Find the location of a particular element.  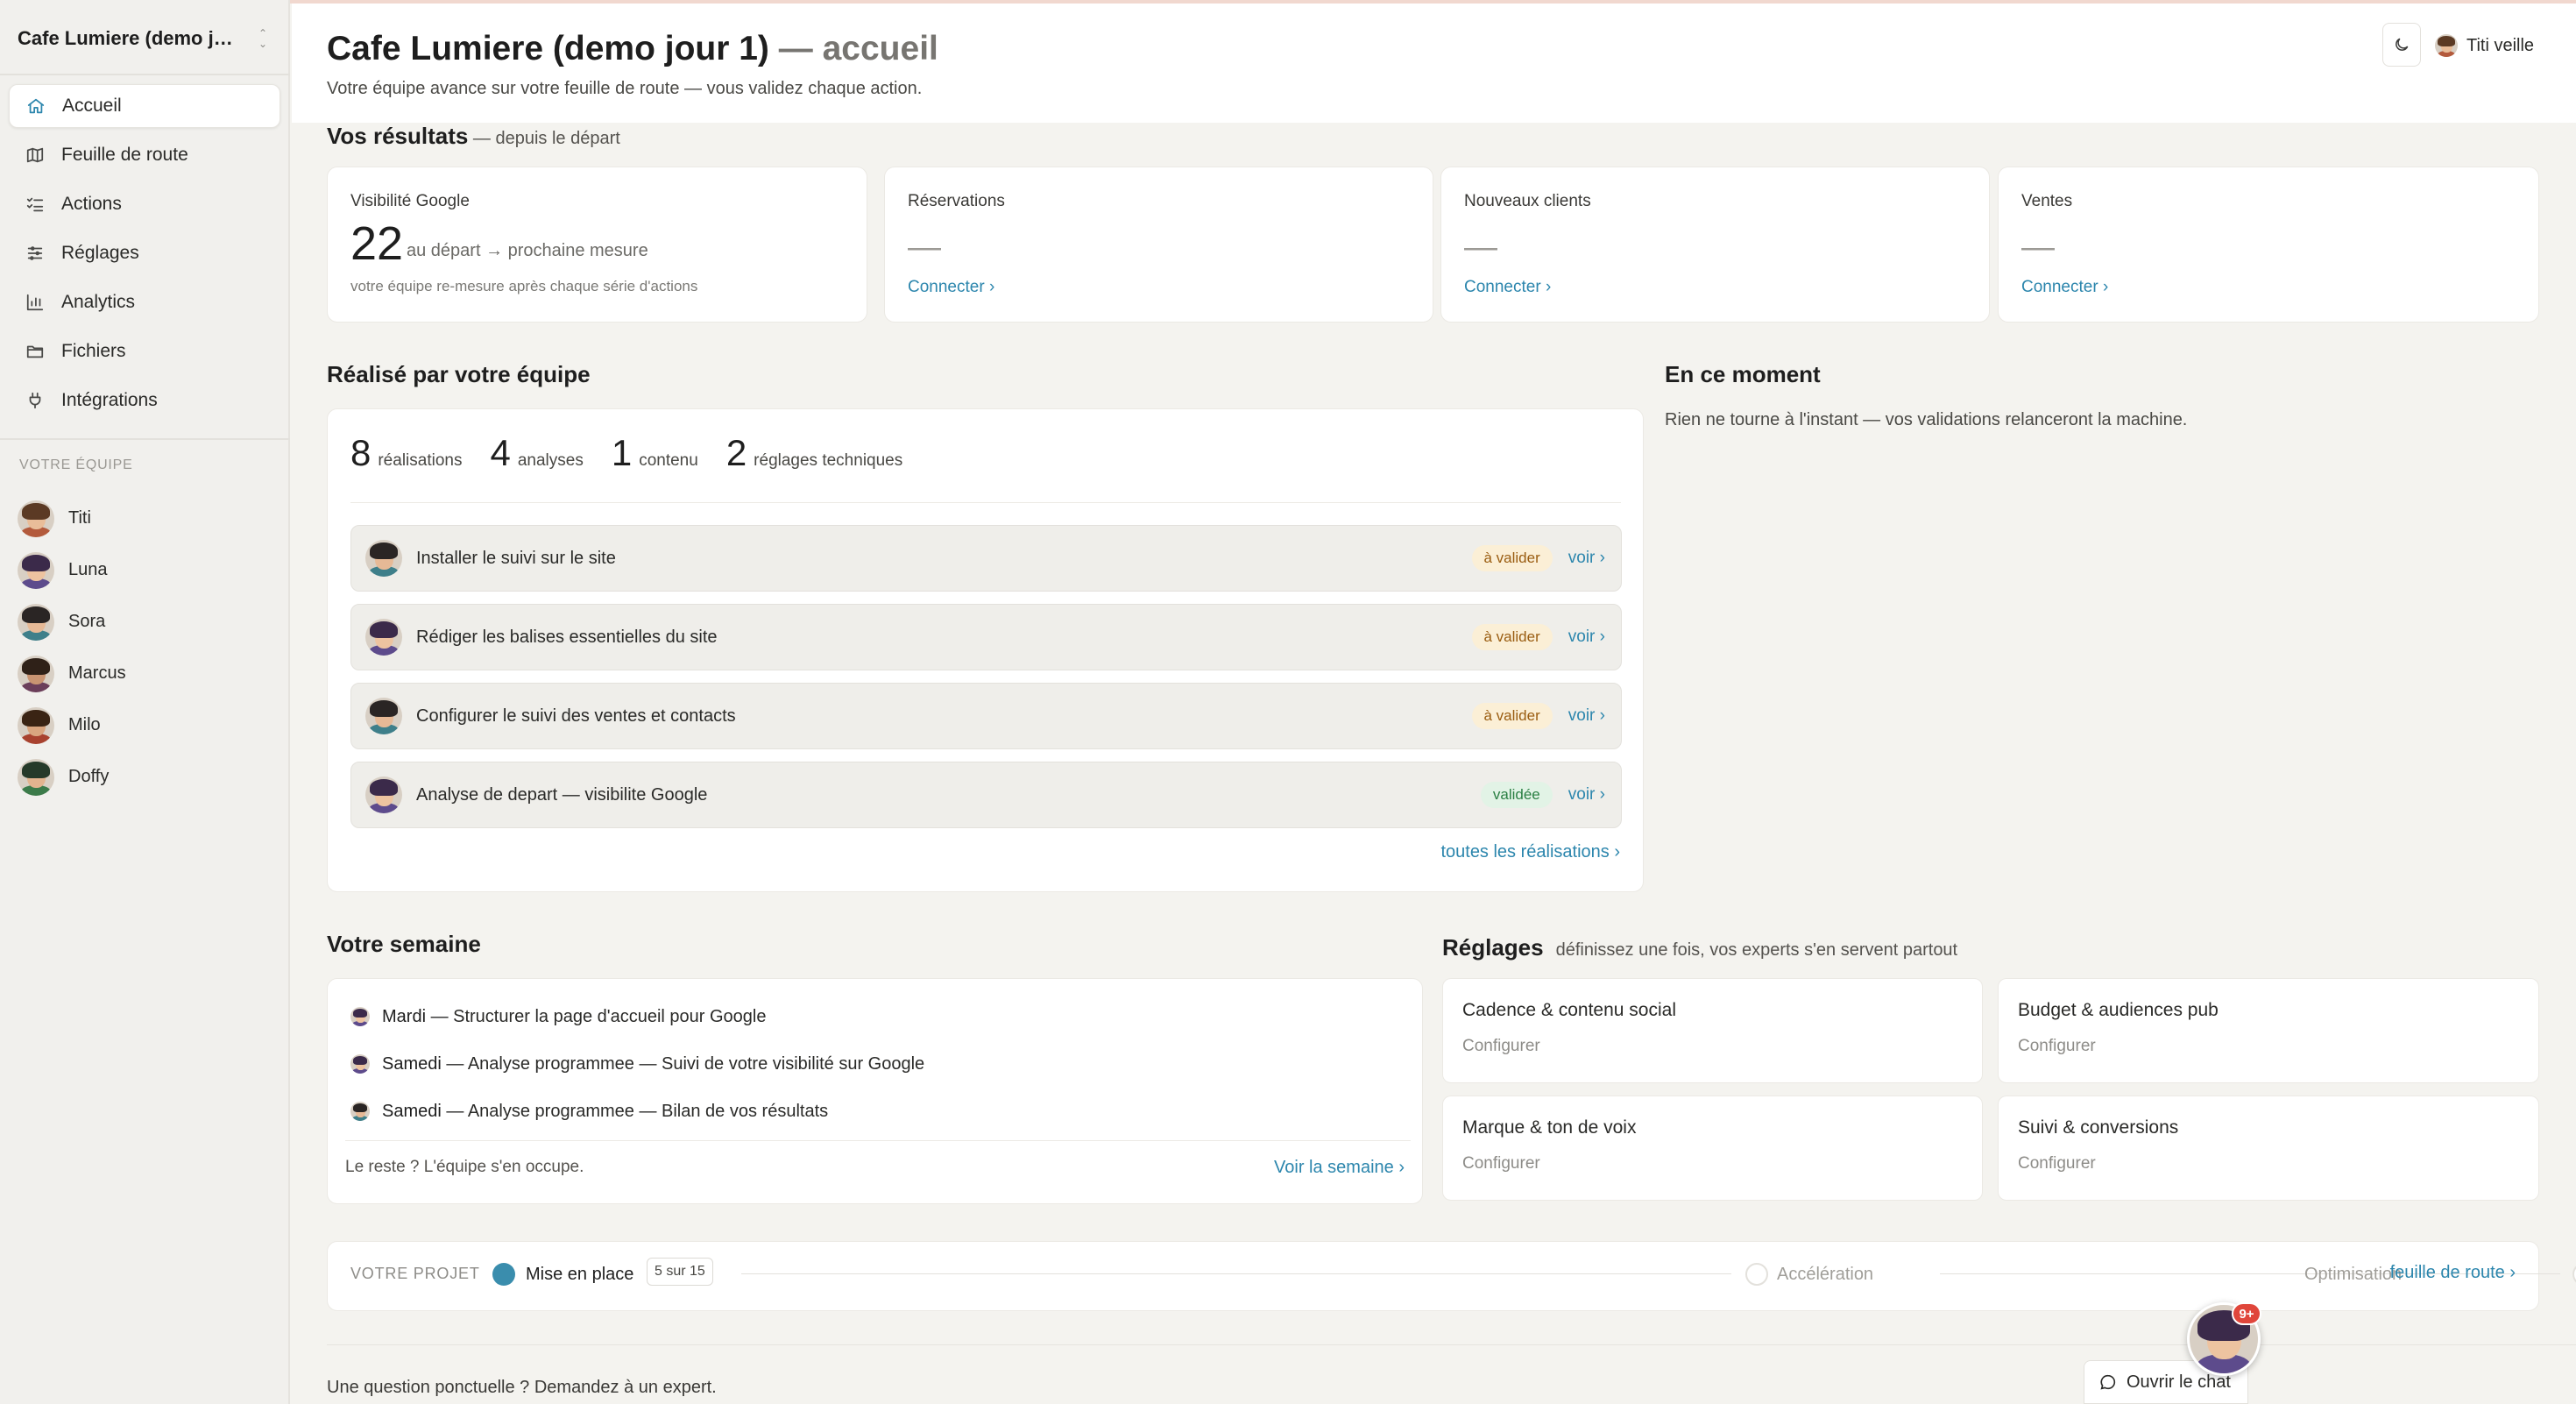

settings-title: Réglages is located at coordinates (1493, 948).